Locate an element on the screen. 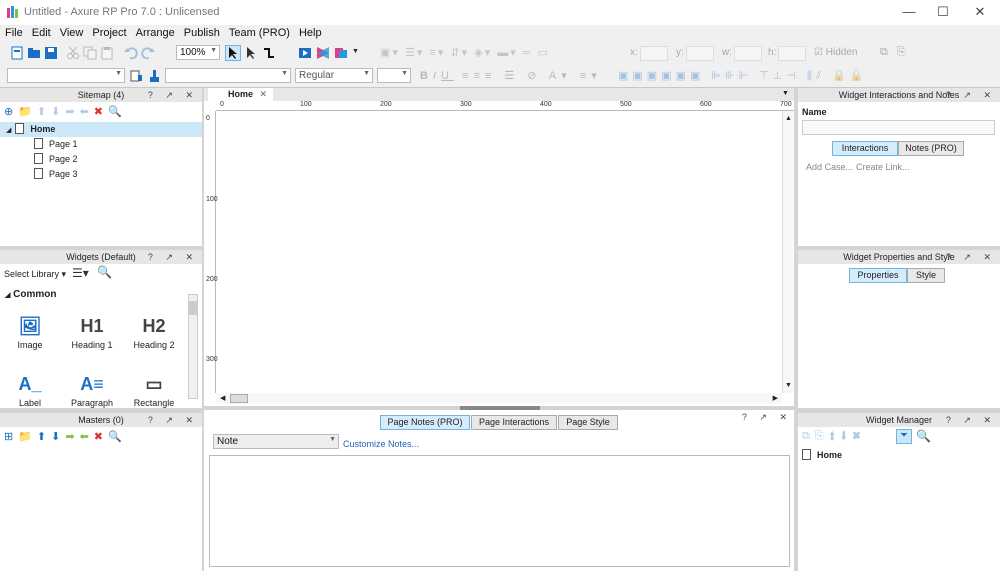  menu-arrange: Arrange is located at coordinates (155, 32).